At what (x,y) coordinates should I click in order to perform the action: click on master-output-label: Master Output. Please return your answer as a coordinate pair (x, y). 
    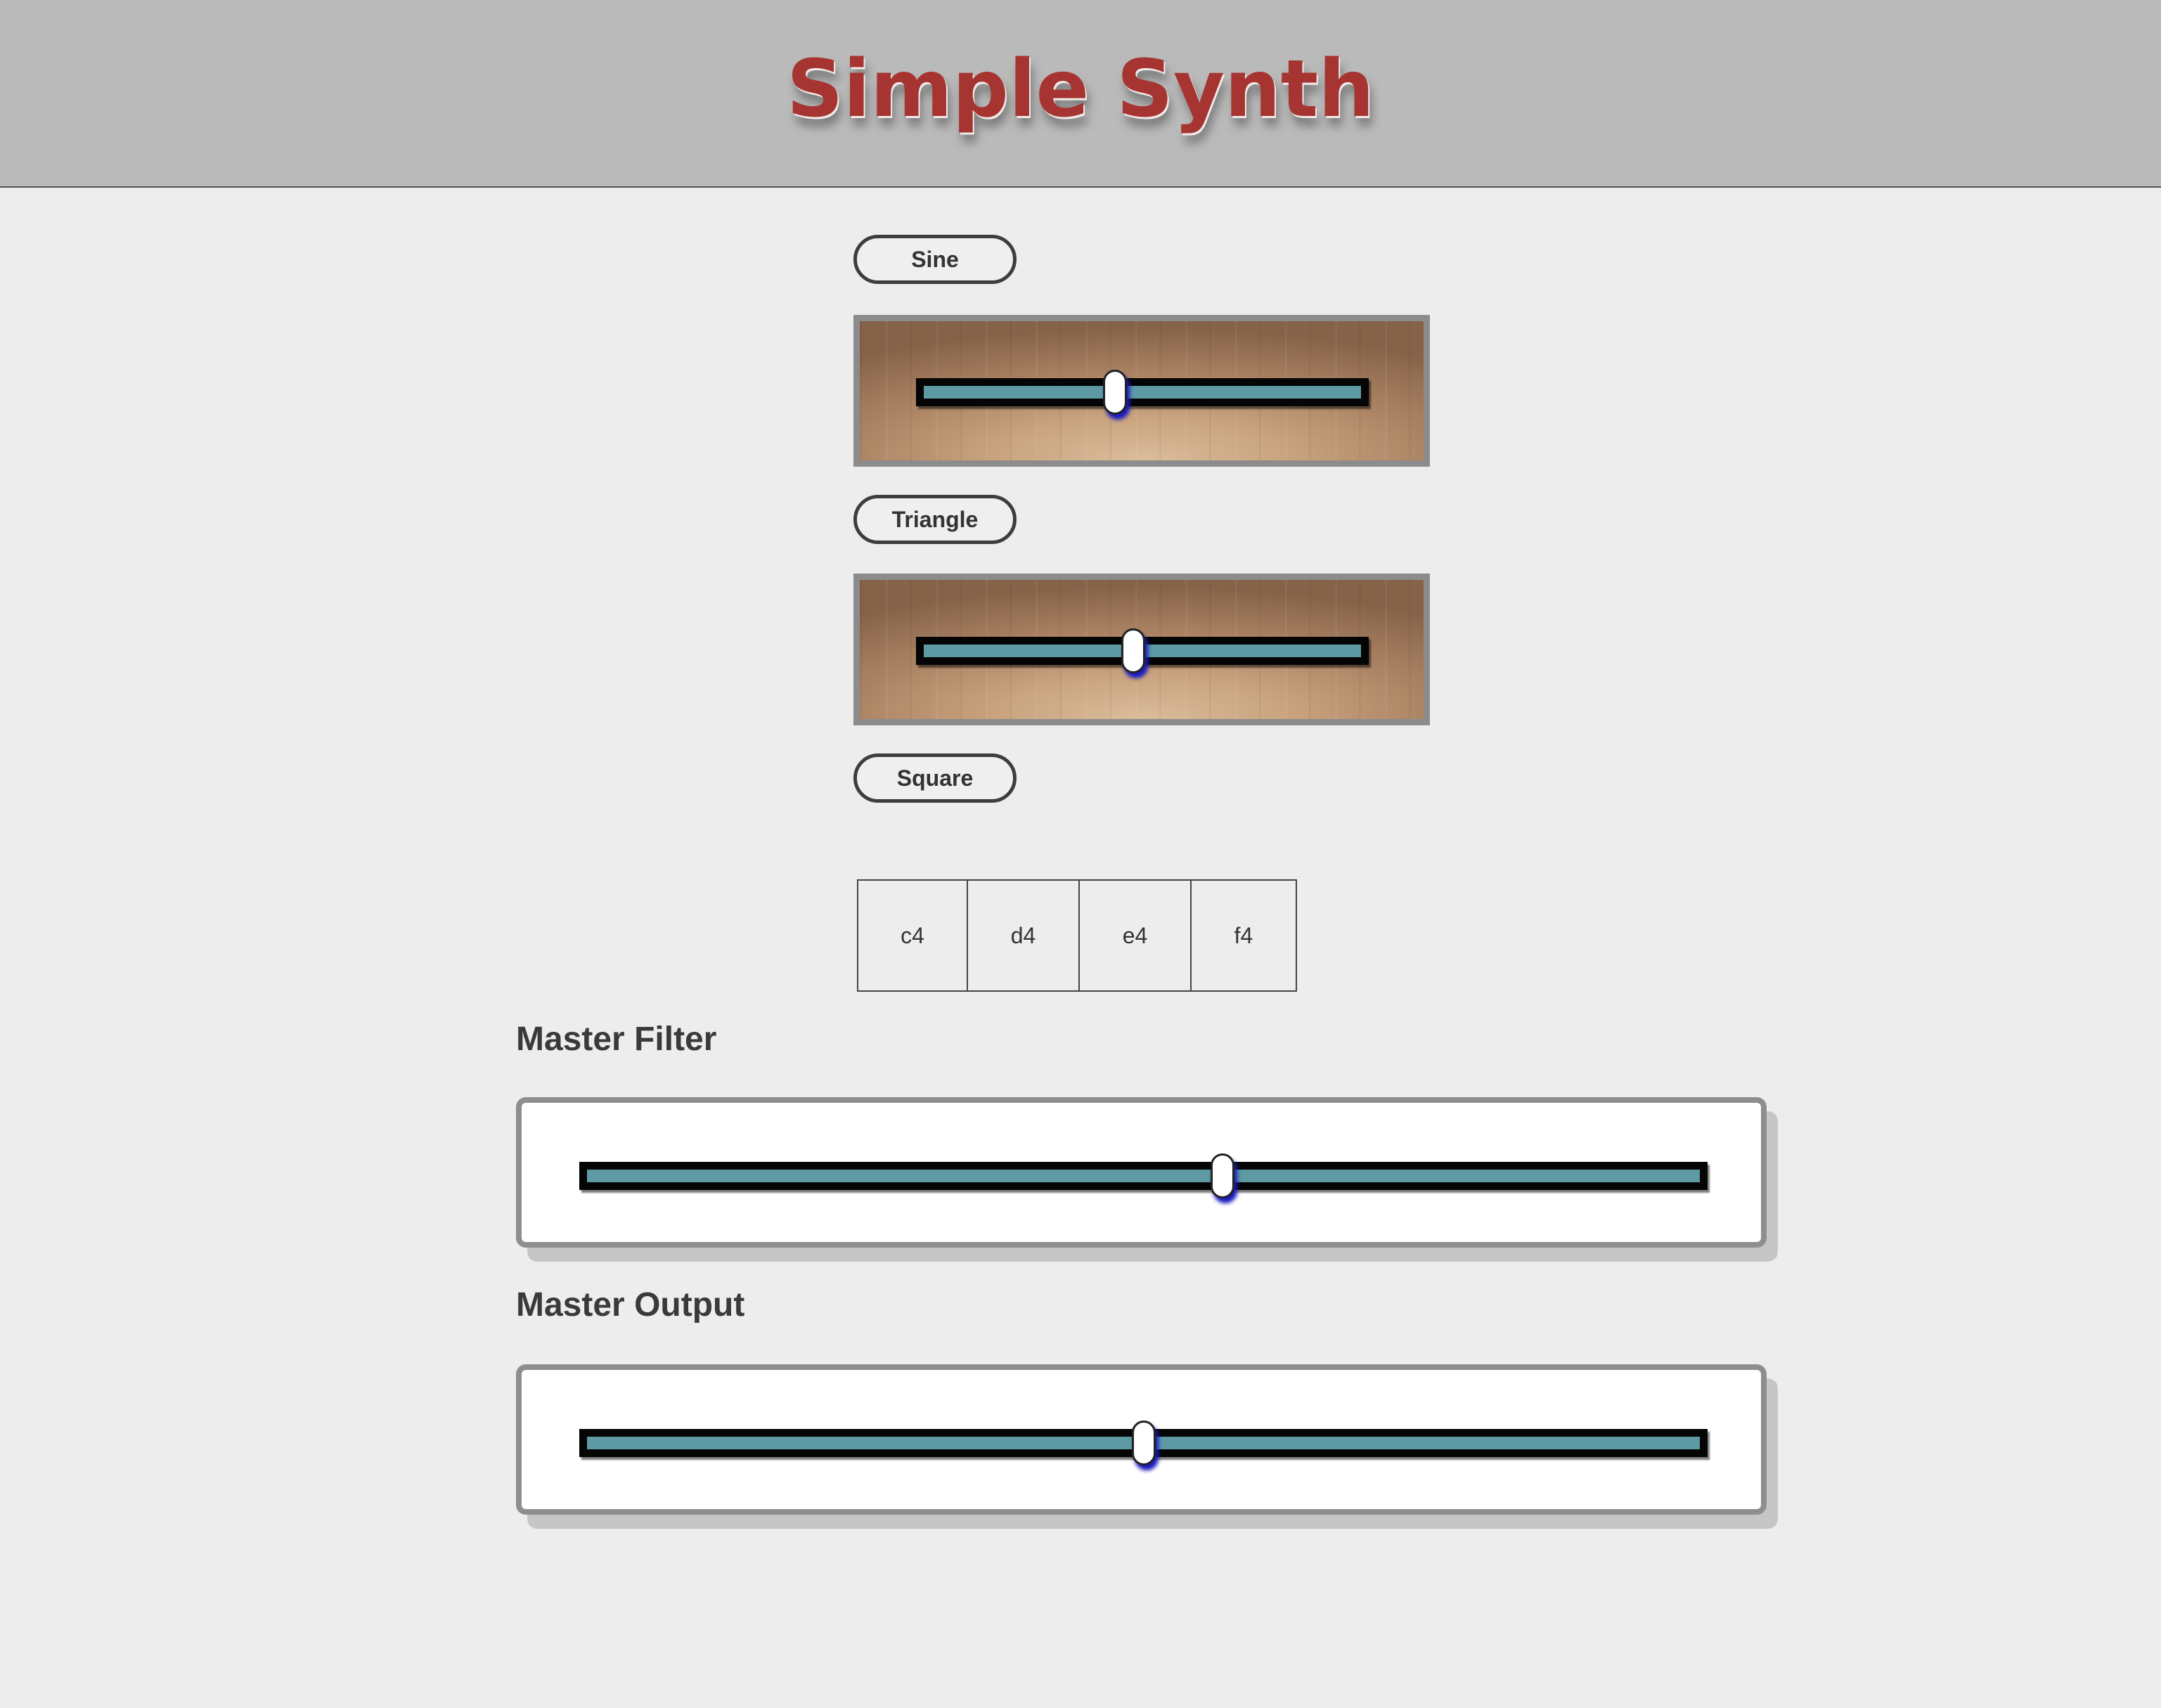
    Looking at the image, I should click on (630, 1305).